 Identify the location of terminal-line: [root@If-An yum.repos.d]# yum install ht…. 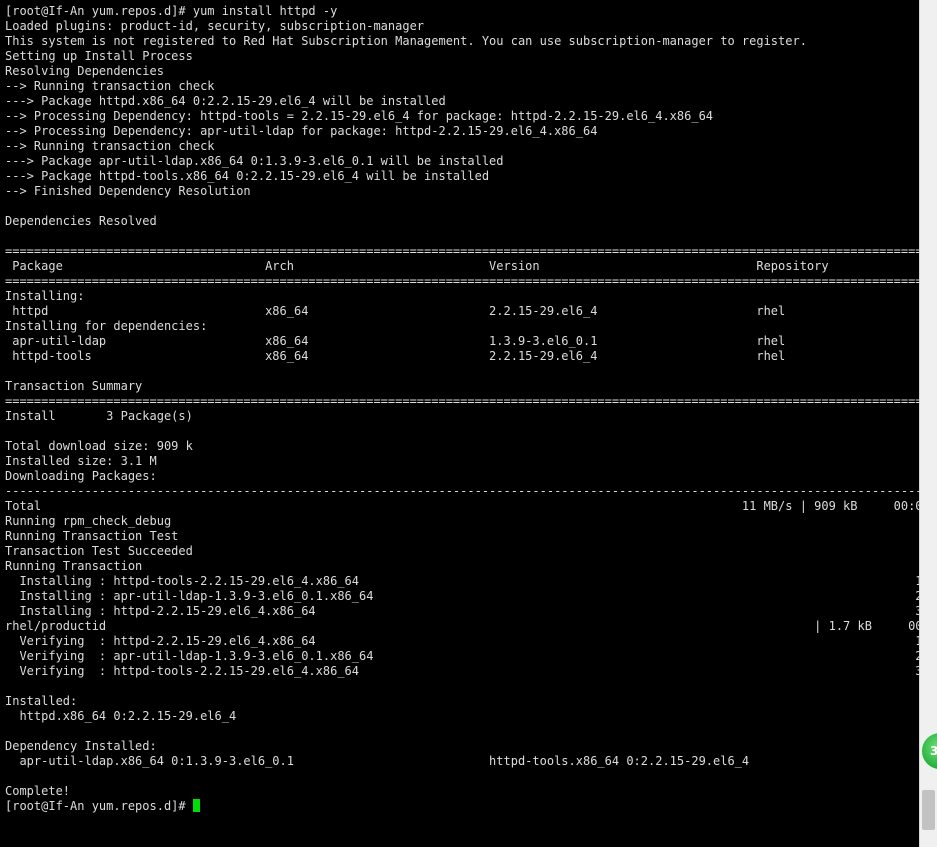
(171, 11).